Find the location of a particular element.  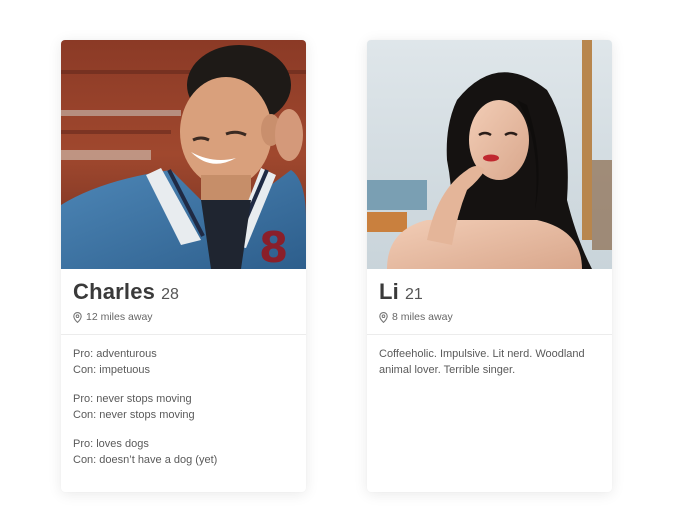

profile-name: Li is located at coordinates (389, 291).